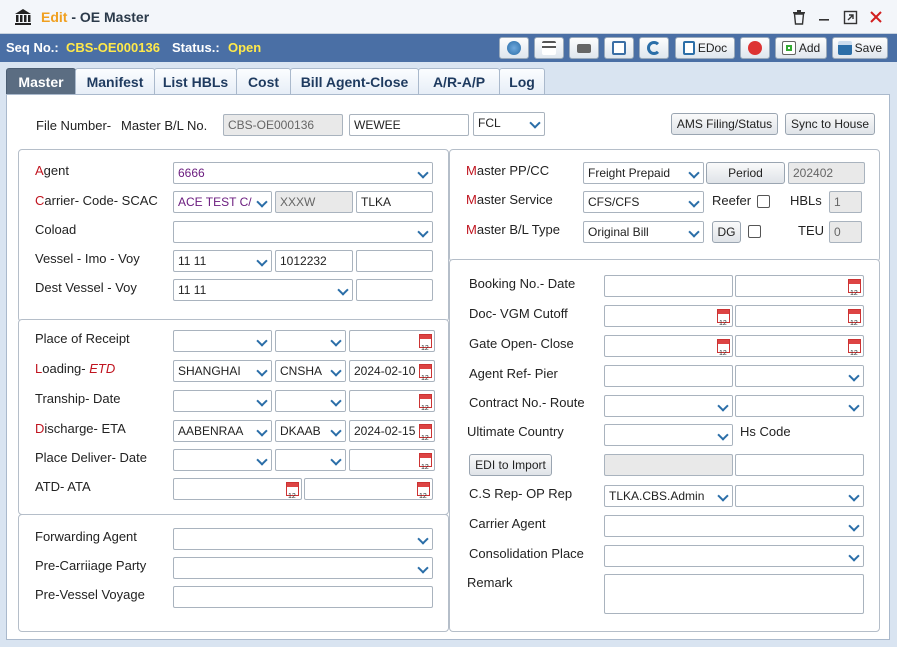  What do you see at coordinates (96, 200) in the screenshot?
I see `carrier-label: Carrier- Code- SCAC` at bounding box center [96, 200].